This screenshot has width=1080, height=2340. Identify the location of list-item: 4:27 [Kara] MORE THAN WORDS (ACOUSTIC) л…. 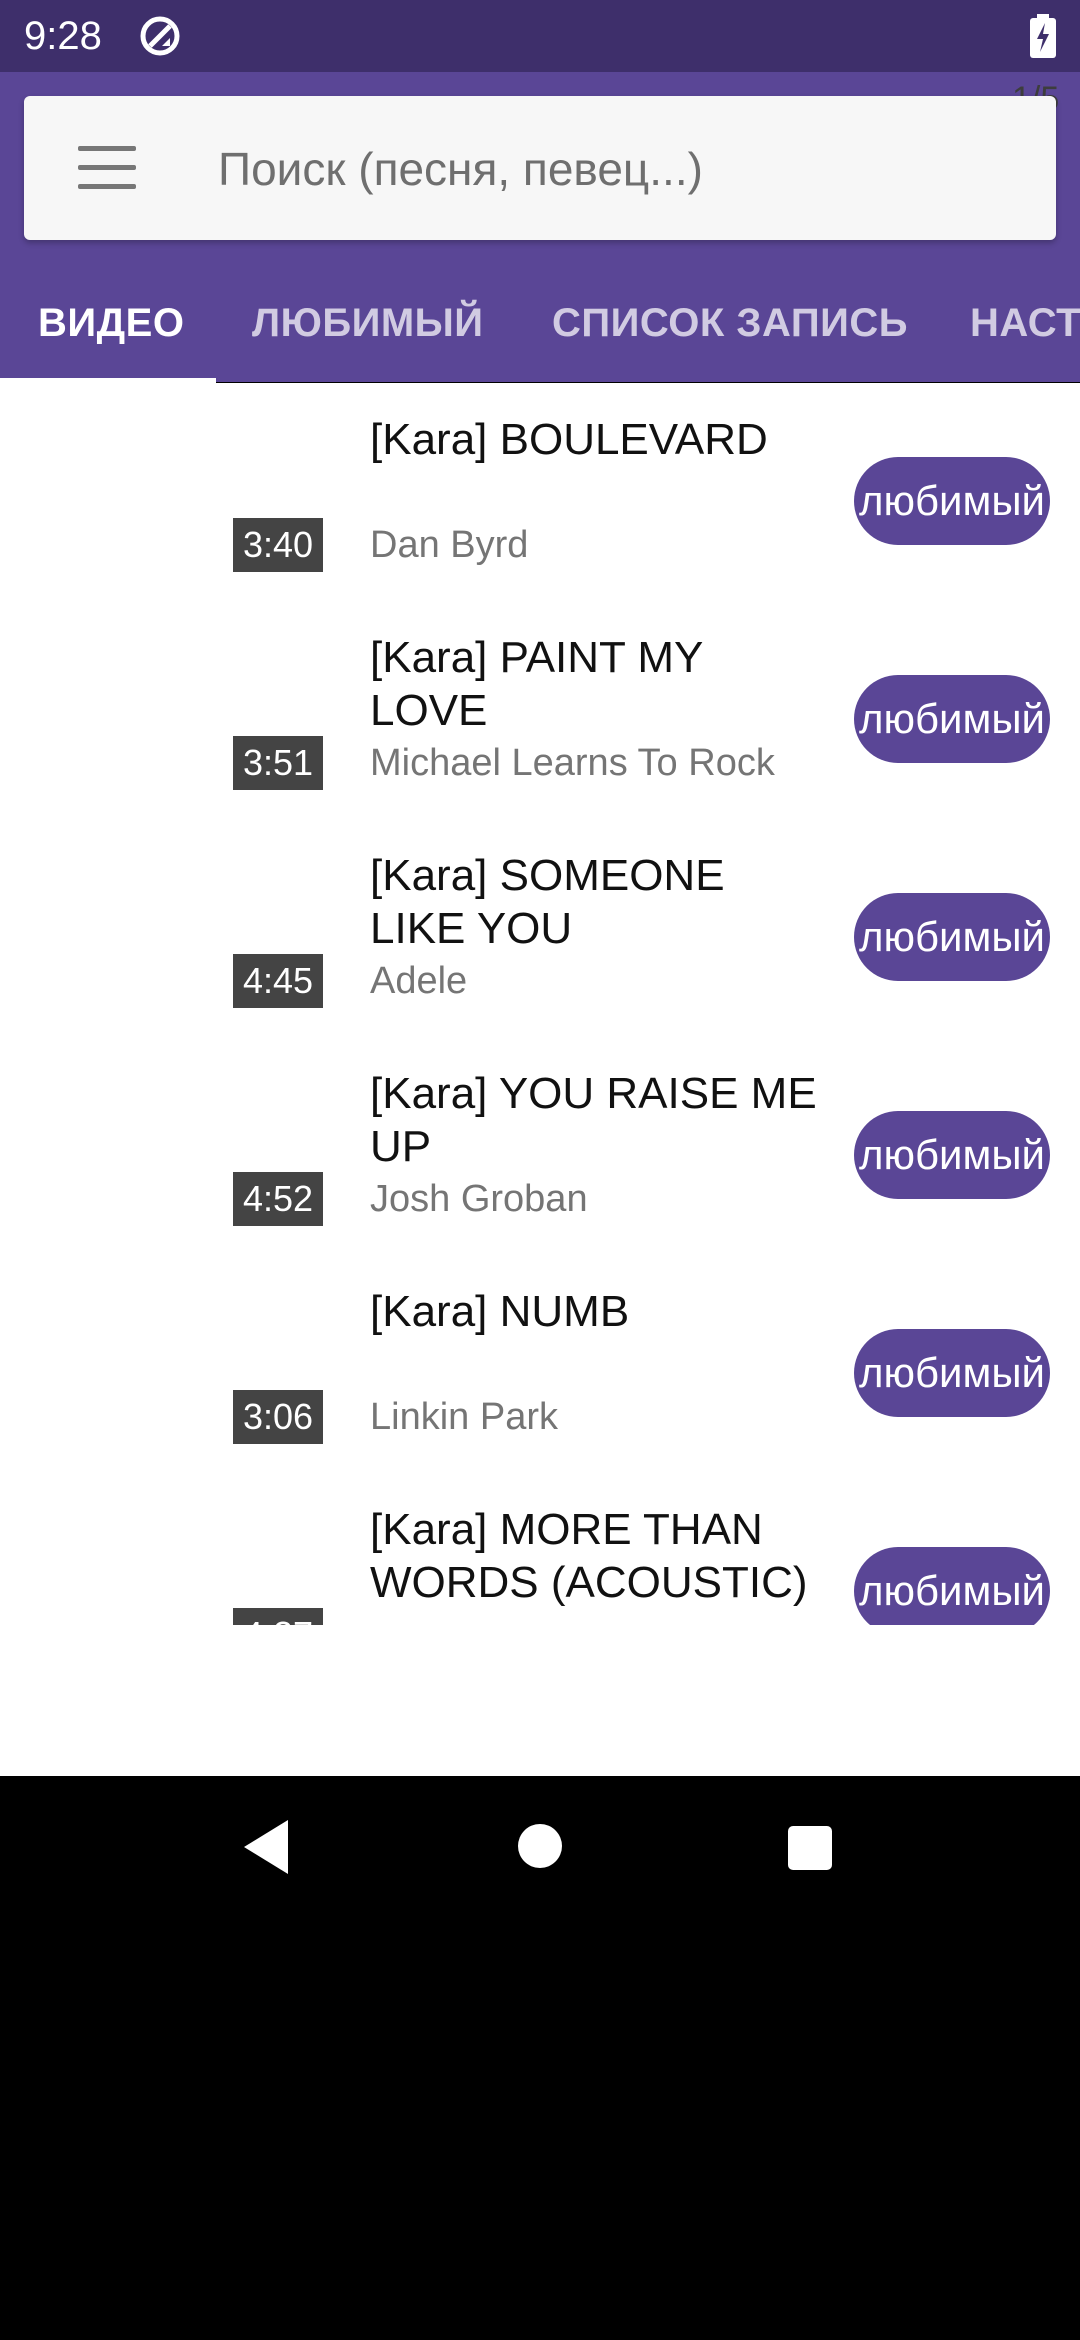
(540, 1549).